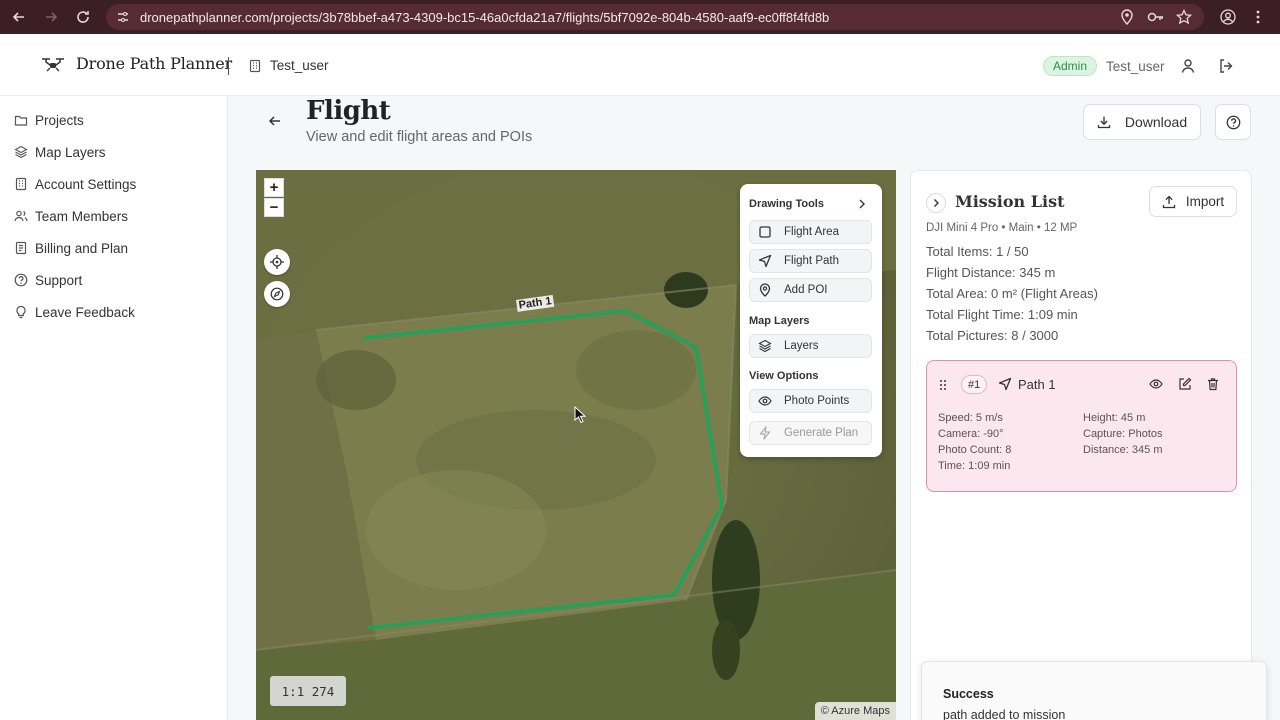 The width and height of the screenshot is (1280, 720). Describe the element at coordinates (1213, 384) in the screenshot. I see `trash-icon` at that location.